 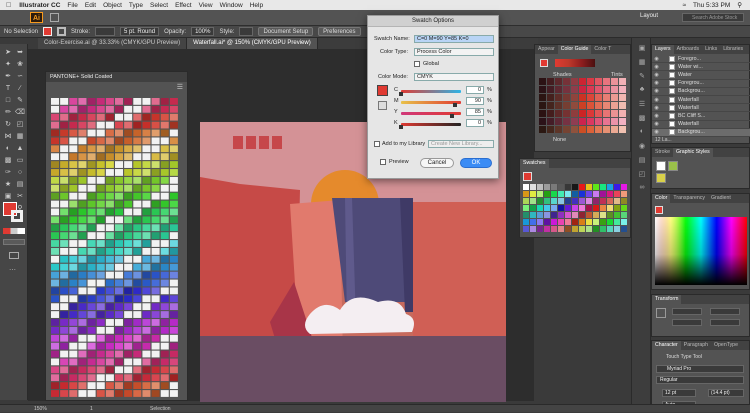 What do you see at coordinates (431, 102) in the screenshot?
I see `channel-m-slider` at bounding box center [431, 102].